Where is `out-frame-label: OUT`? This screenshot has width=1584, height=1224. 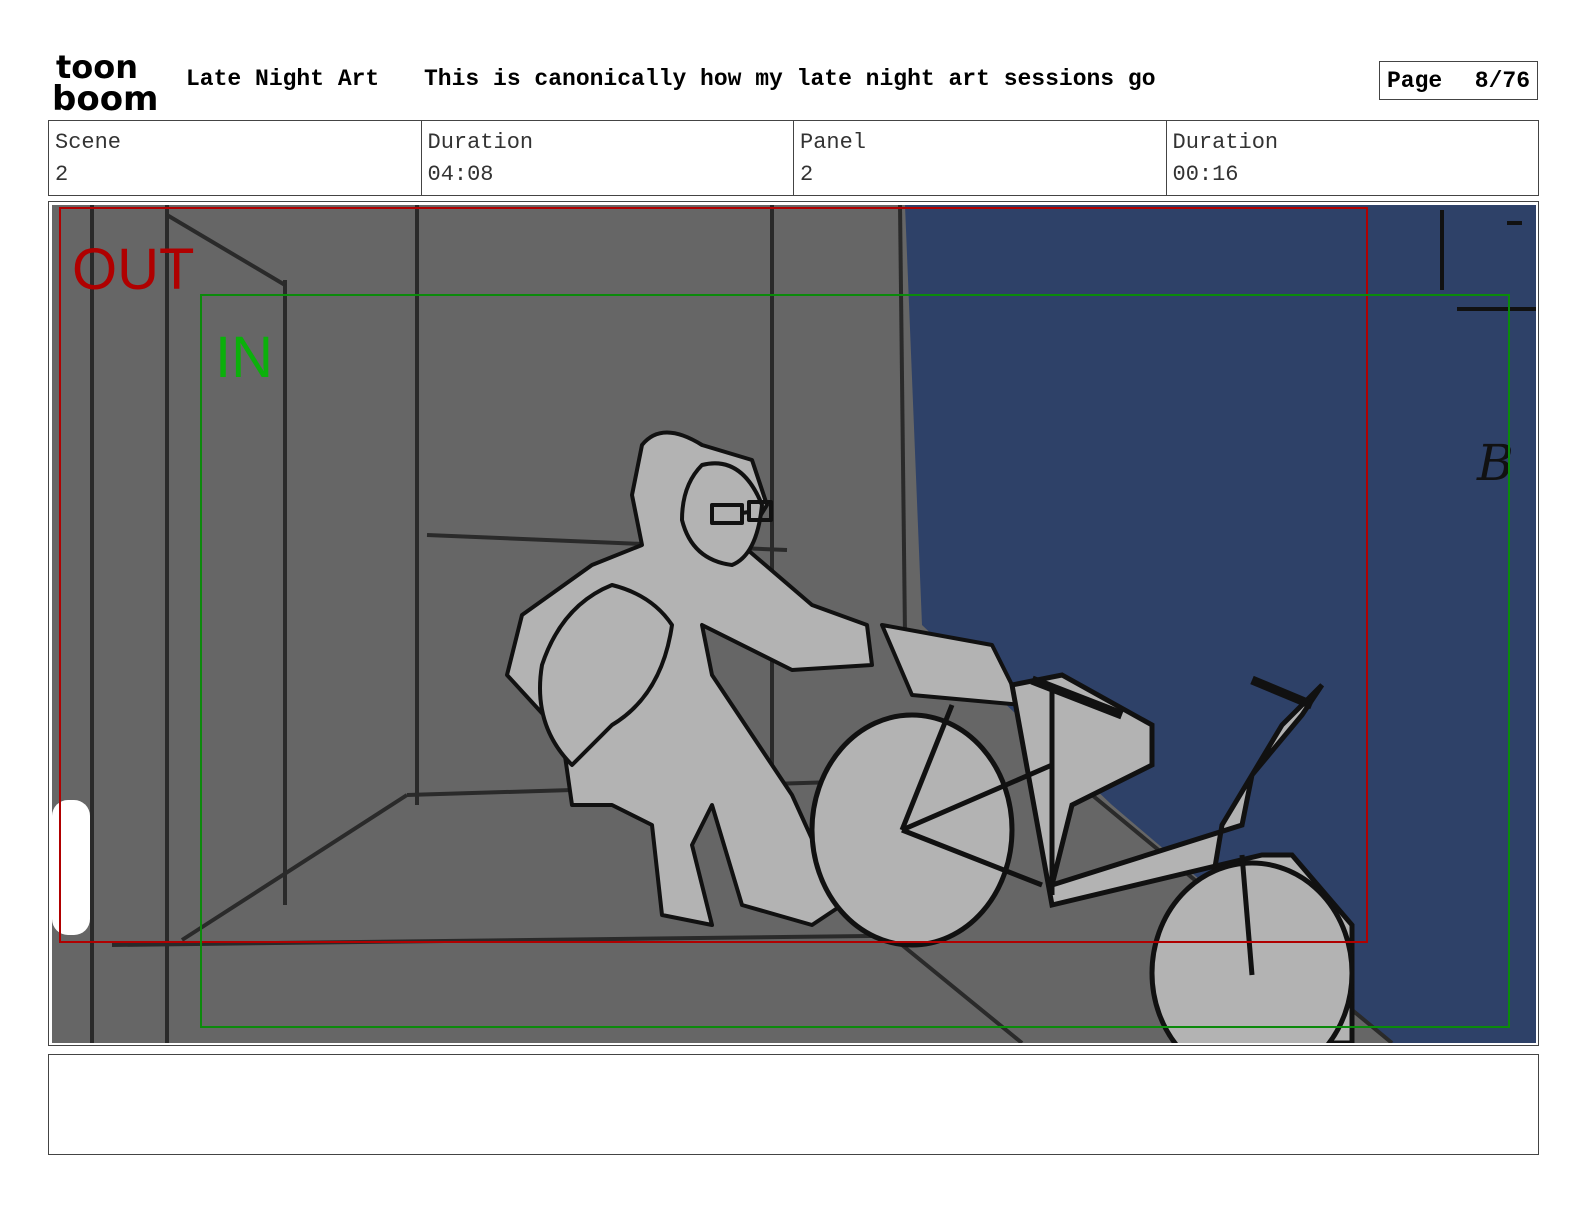 out-frame-label: OUT is located at coordinates (133, 269).